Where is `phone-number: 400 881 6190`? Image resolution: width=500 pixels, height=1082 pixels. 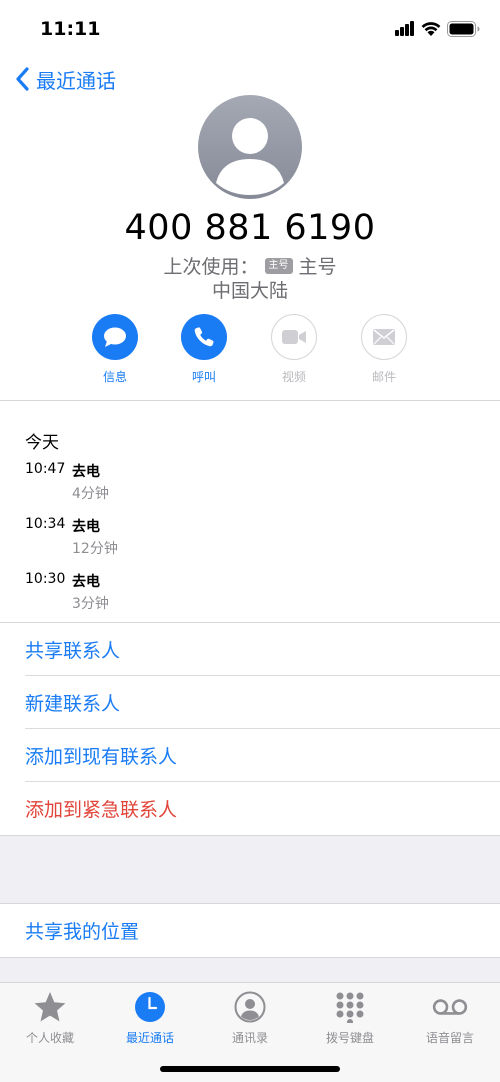 phone-number: 400 881 6190 is located at coordinates (250, 228).